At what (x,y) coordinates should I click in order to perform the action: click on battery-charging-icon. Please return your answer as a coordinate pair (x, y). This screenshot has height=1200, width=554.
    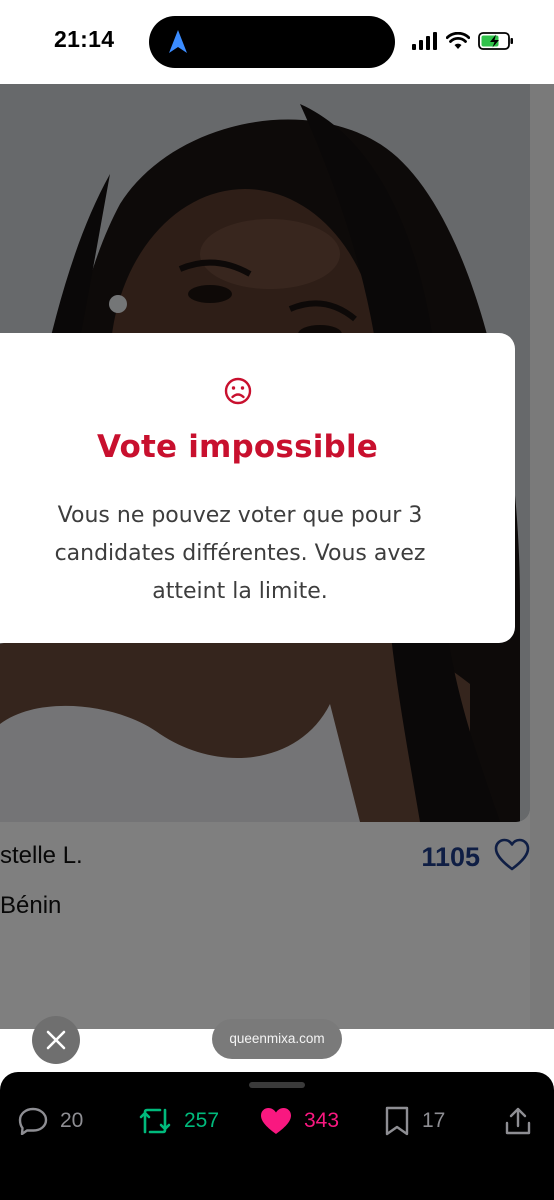
    Looking at the image, I should click on (495, 41).